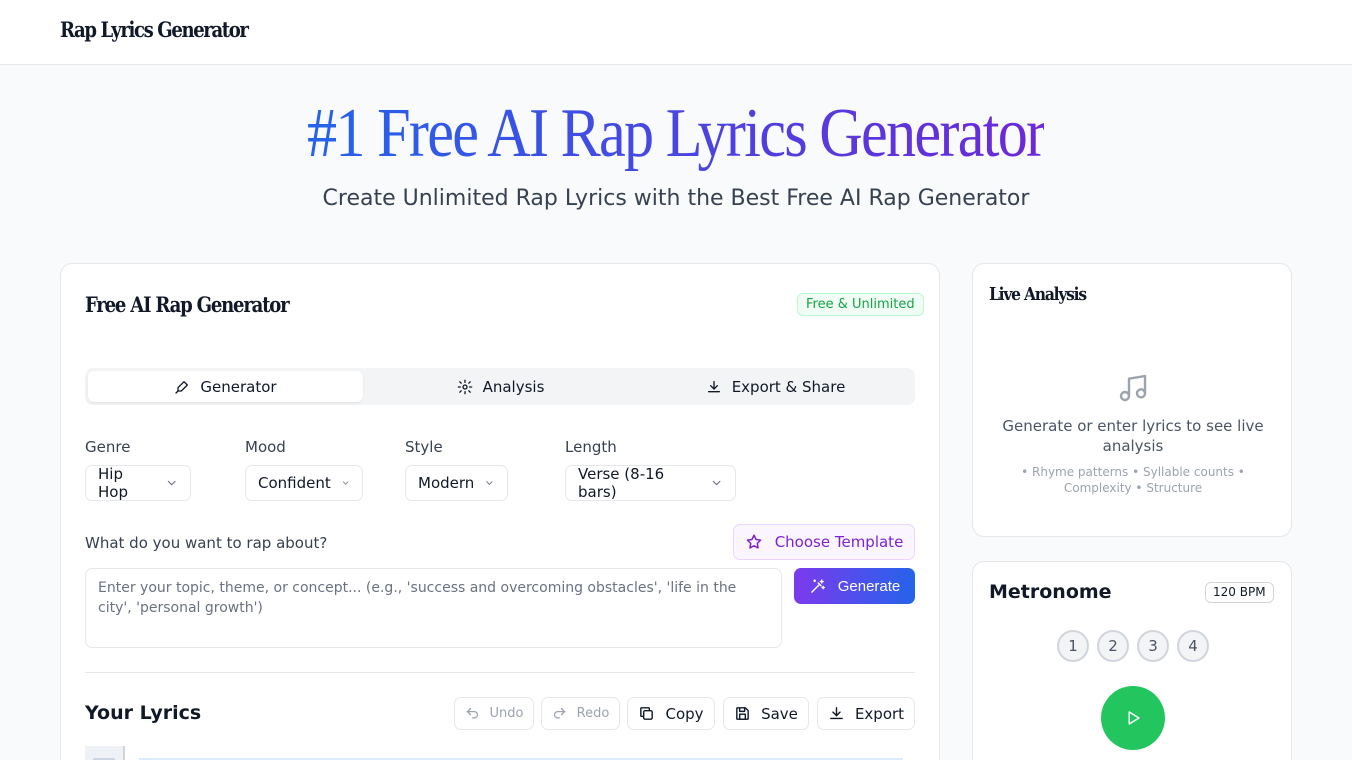  Describe the element at coordinates (464, 386) in the screenshot. I see `gear-icon` at that location.